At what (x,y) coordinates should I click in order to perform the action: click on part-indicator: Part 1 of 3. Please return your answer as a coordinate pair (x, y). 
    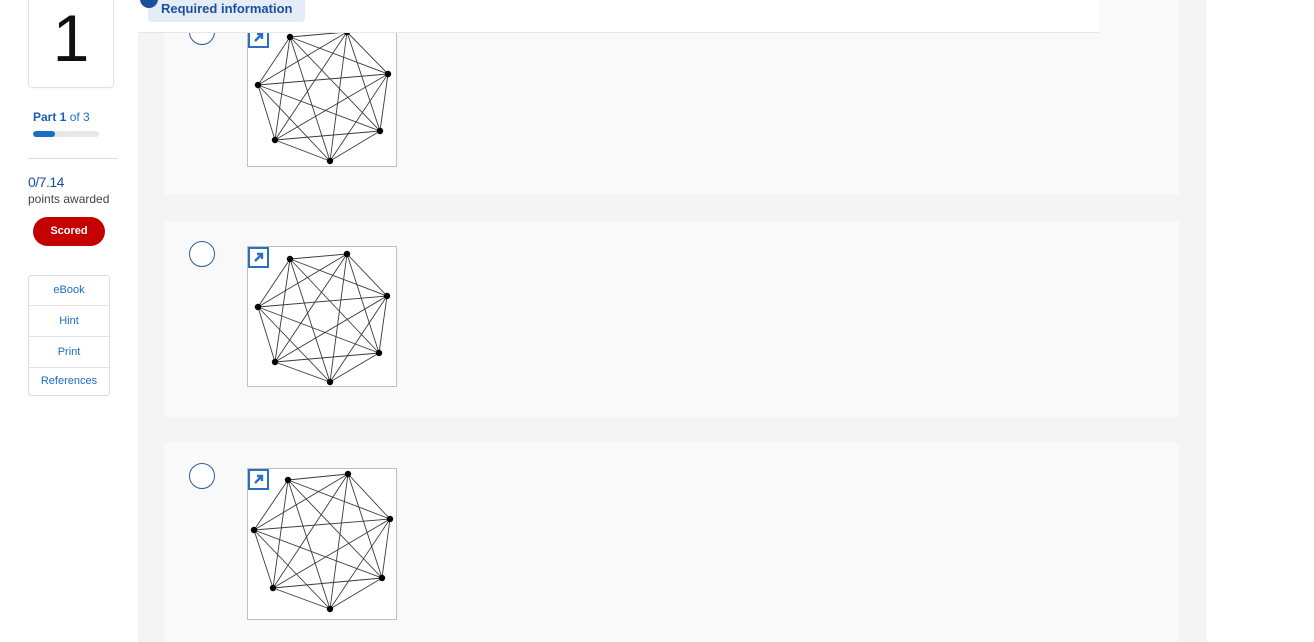
    Looking at the image, I should click on (61, 117).